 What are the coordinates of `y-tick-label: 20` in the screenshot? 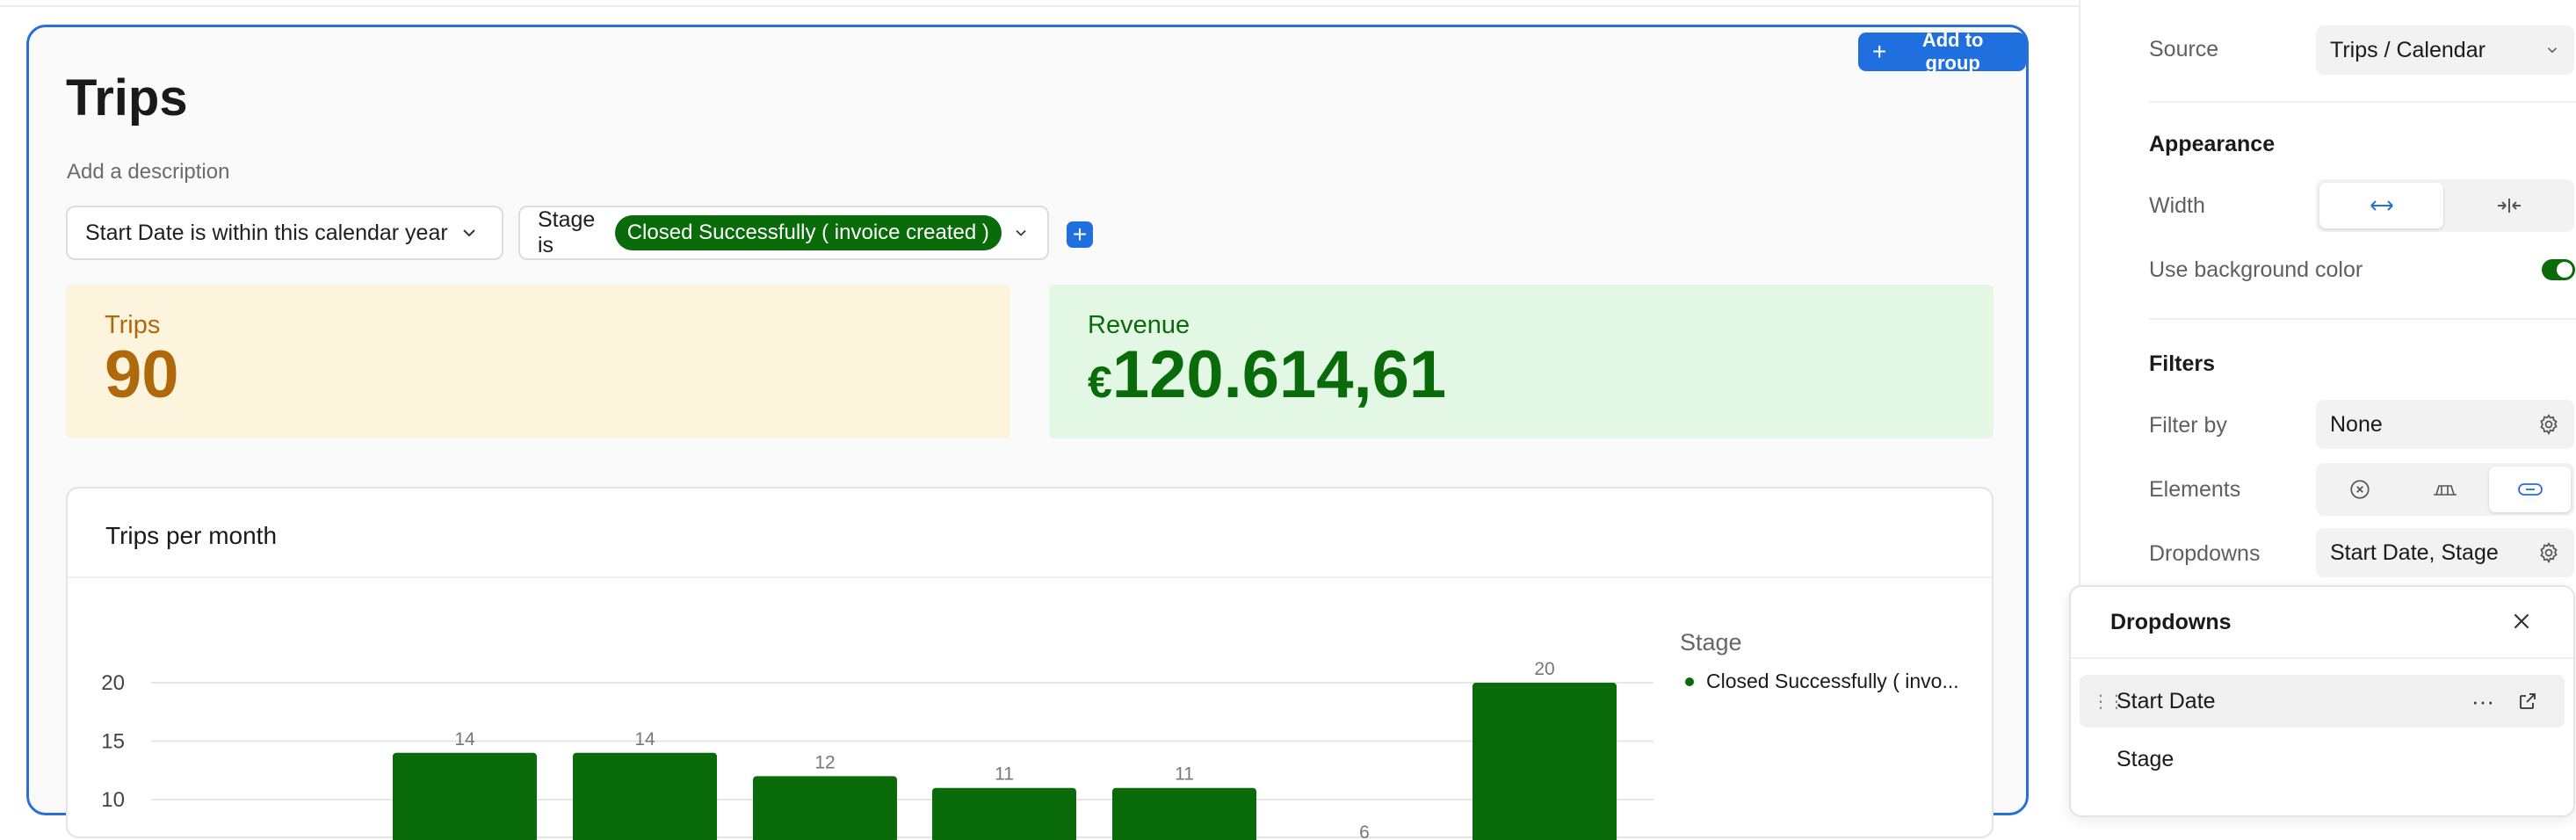 It's located at (113, 683).